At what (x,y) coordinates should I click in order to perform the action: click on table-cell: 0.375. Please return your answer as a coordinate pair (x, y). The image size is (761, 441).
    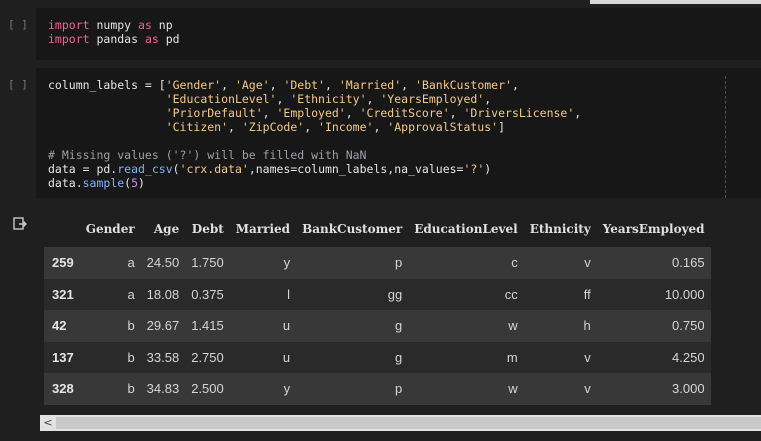
    Looking at the image, I should click on (207, 294).